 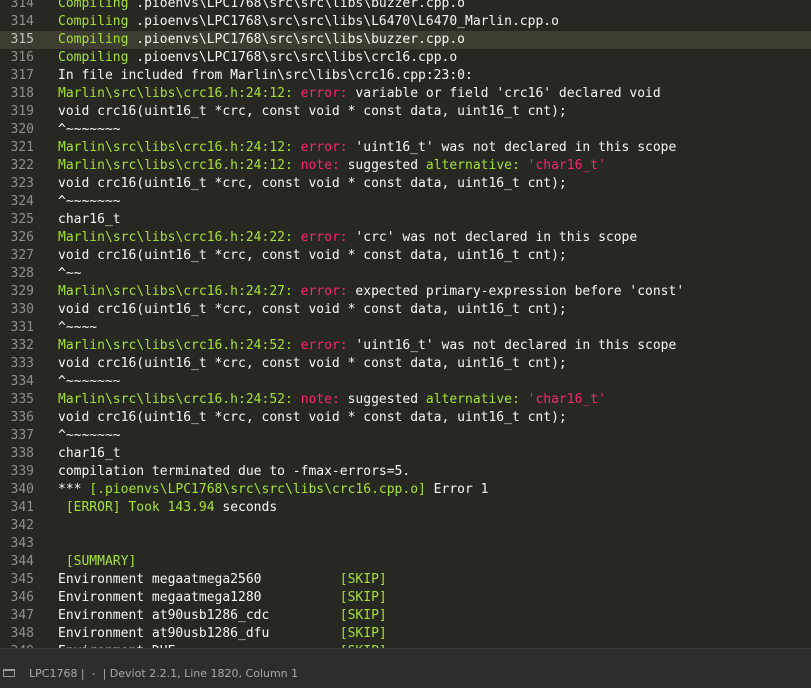 What do you see at coordinates (179, 93) in the screenshot?
I see `text-segment: Marlin\src\libs\crc16.h:24:12:` at bounding box center [179, 93].